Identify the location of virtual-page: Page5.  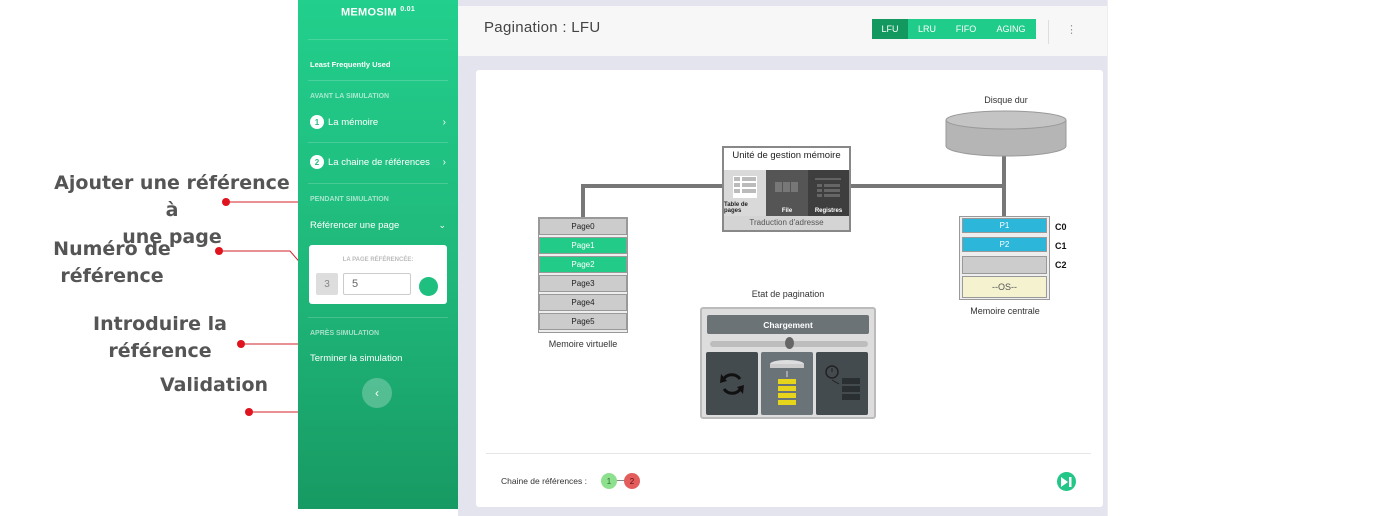
(583, 321).